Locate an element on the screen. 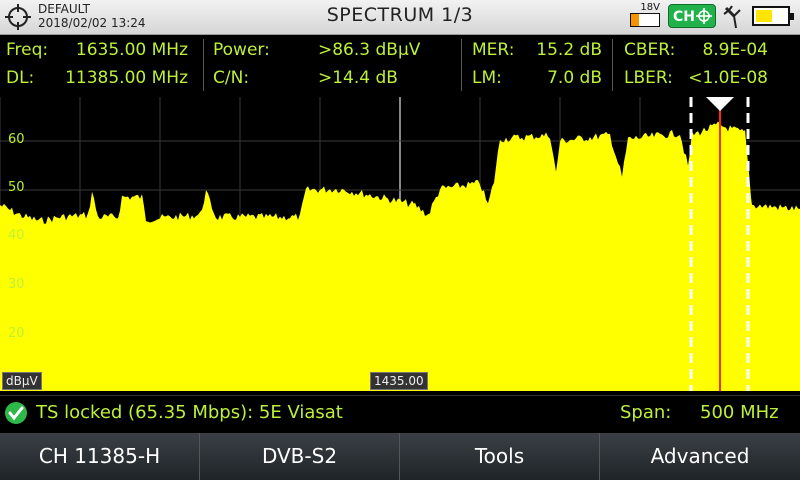 Image resolution: width=800 pixels, height=480 pixels. span-label: Span: is located at coordinates (646, 412).